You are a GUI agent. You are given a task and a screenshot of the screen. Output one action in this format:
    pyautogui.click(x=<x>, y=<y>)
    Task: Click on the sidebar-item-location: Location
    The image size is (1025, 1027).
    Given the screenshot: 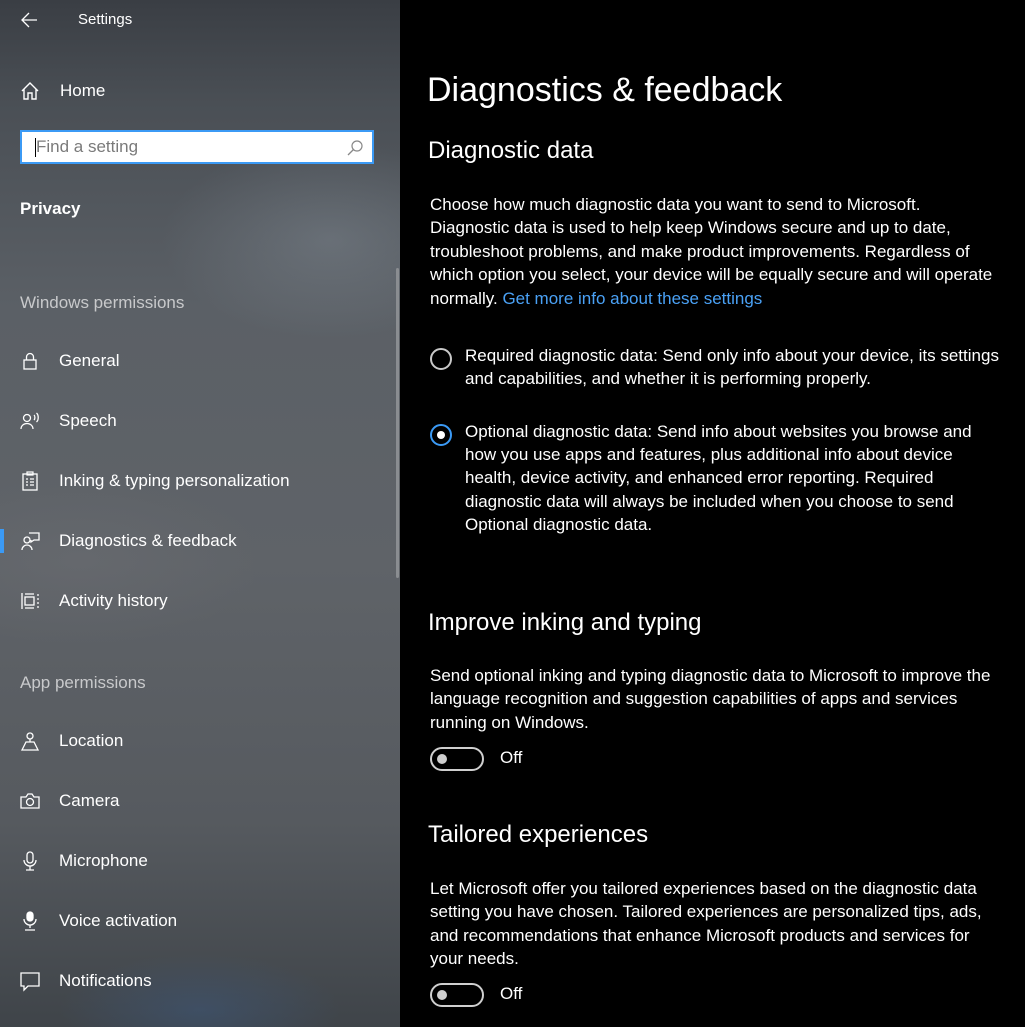 What is the action you would take?
    pyautogui.click(x=198, y=741)
    